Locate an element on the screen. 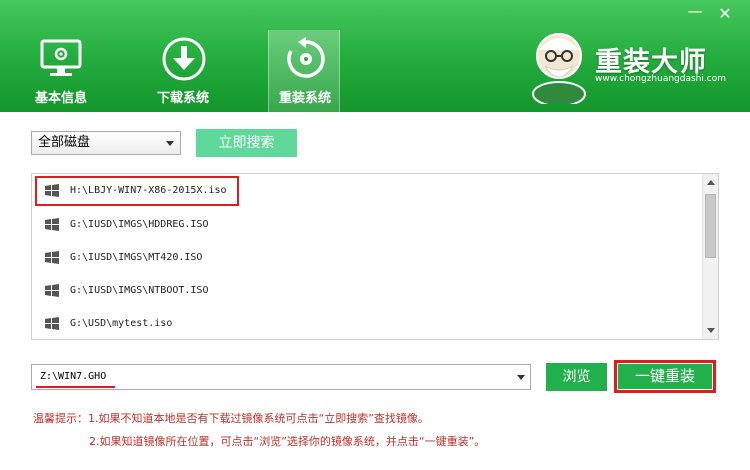  disk-select-value: 全部磁盘 is located at coordinates (64, 142).